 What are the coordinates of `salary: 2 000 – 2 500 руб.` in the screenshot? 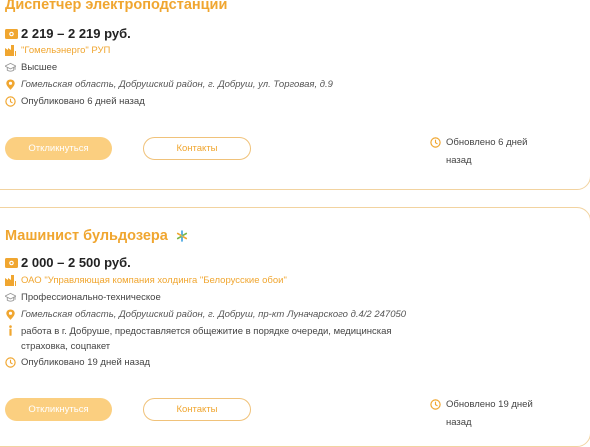 It's located at (68, 262).